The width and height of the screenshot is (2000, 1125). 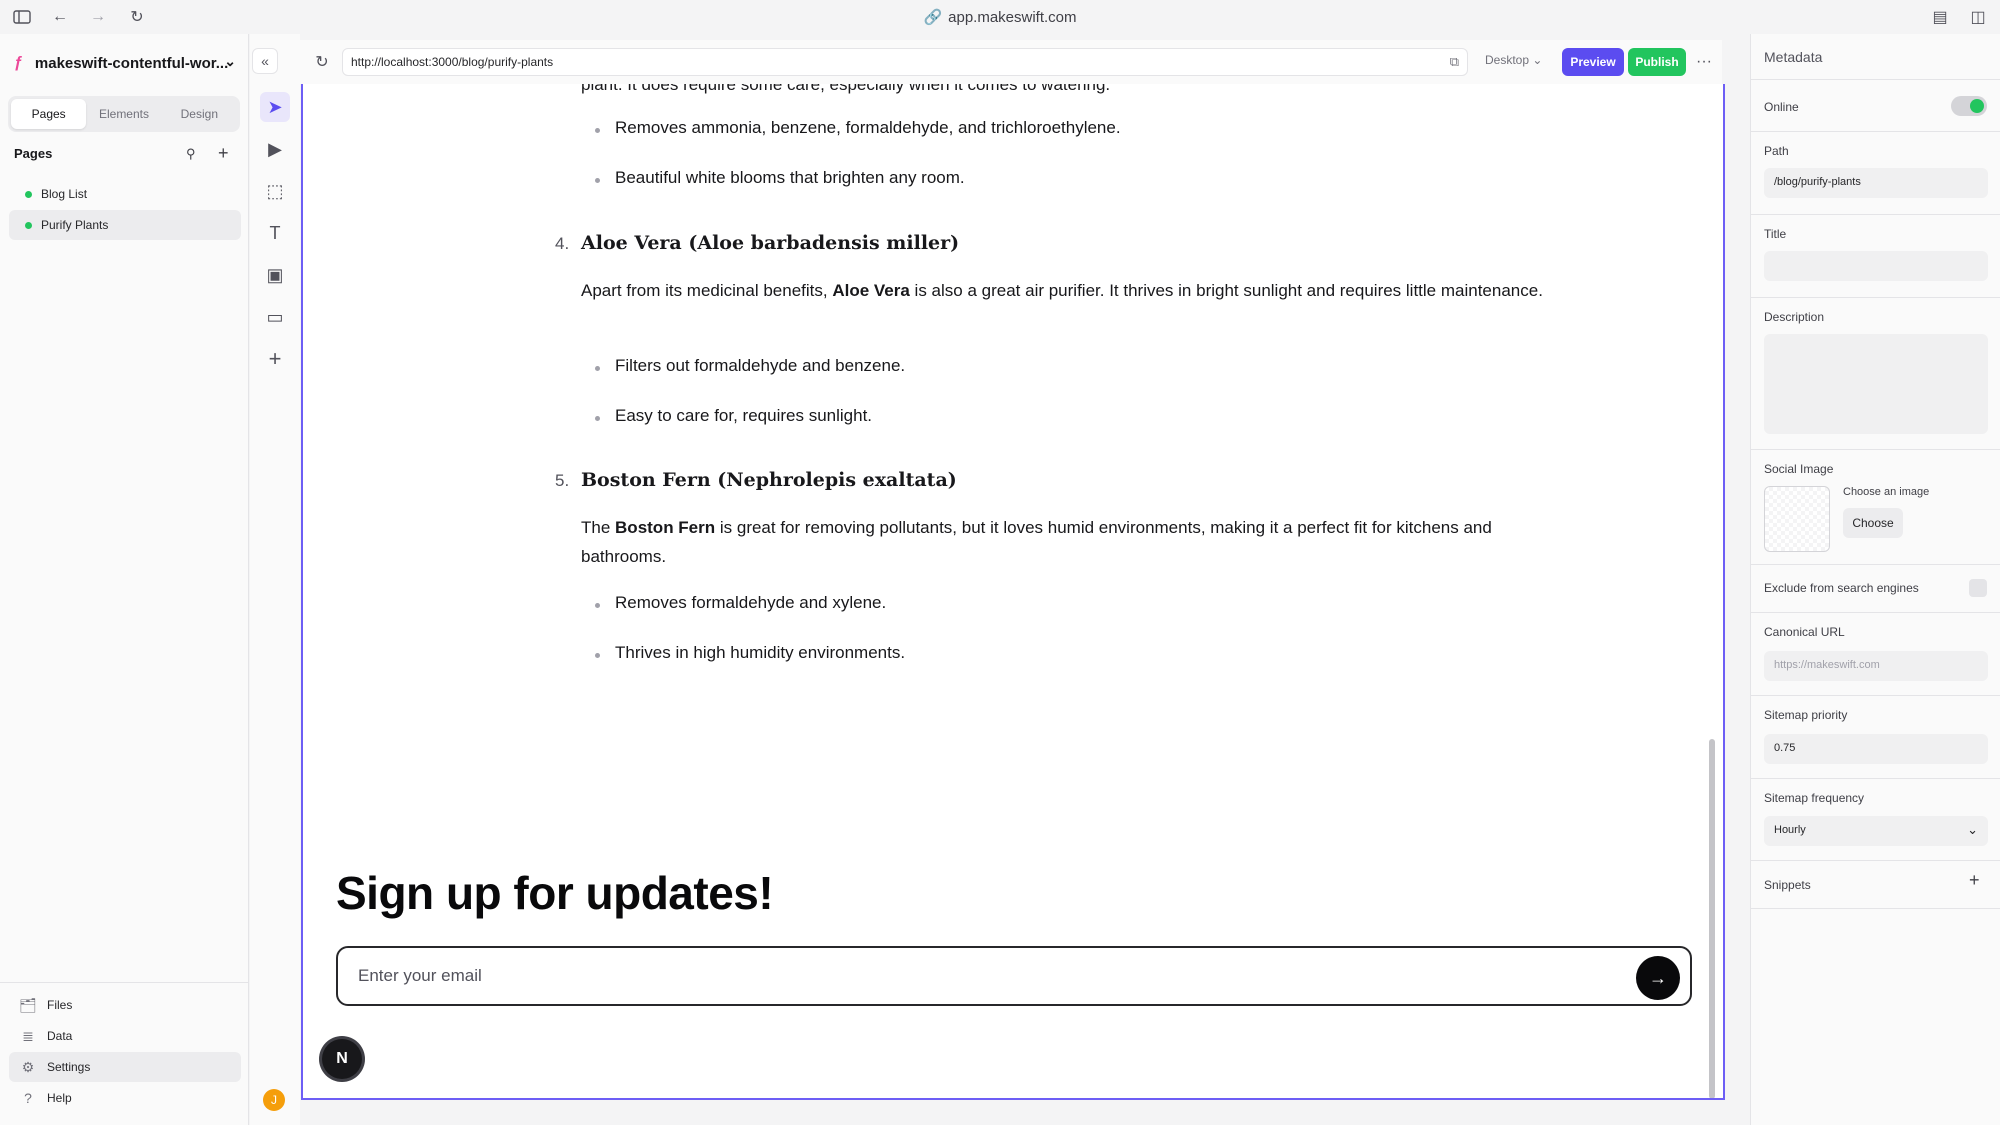 I want to click on publish-button: Publish, so click(x=1657, y=62).